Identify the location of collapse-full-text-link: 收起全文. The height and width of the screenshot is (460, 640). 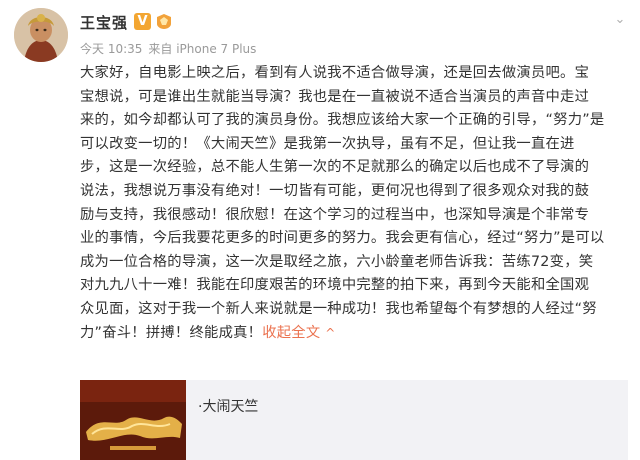
(291, 333).